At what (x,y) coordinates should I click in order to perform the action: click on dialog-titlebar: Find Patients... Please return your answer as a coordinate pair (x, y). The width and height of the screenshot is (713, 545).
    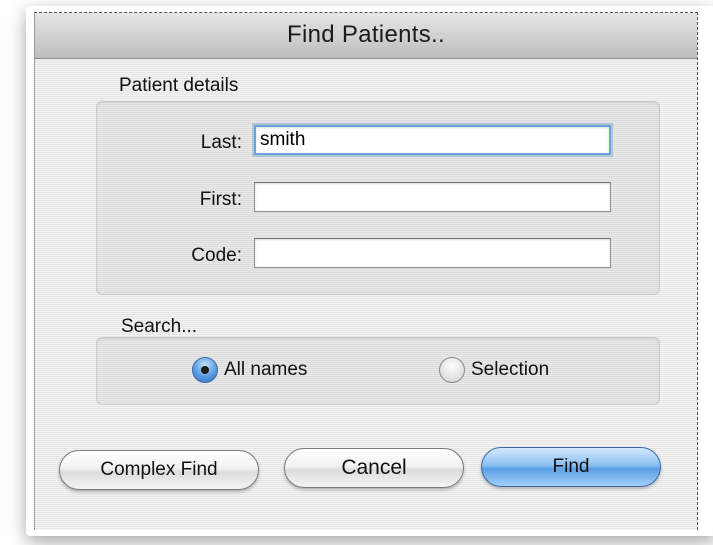
    Looking at the image, I should click on (366, 36).